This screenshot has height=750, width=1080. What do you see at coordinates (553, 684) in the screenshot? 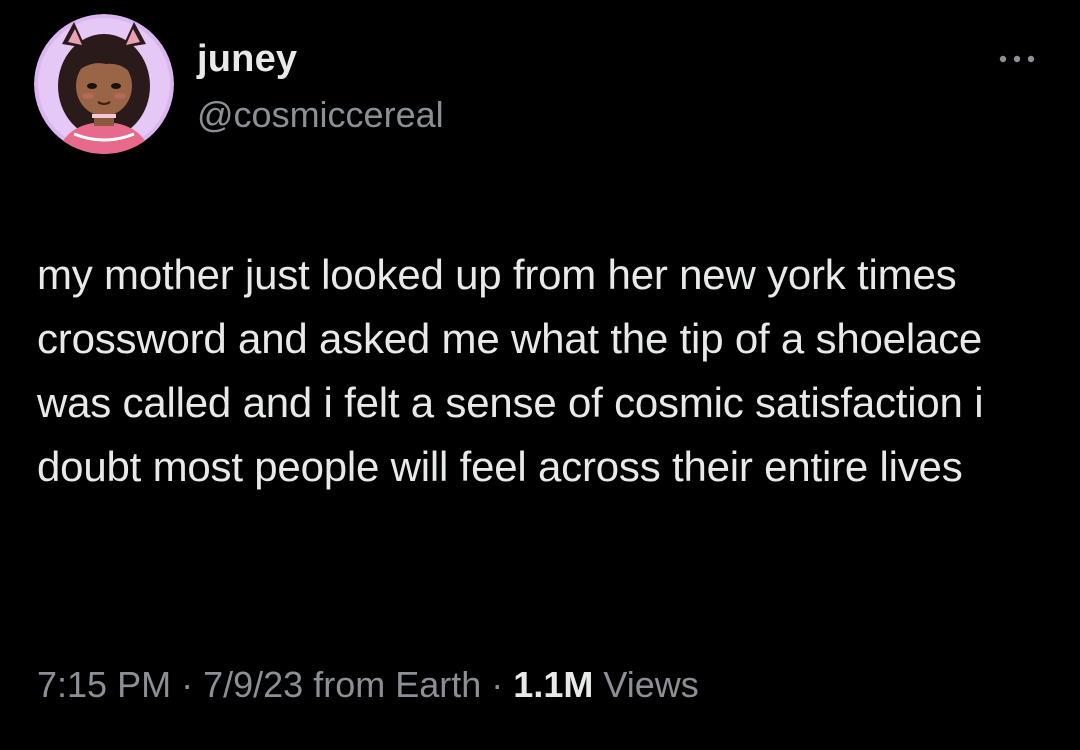
I see `views-count: 1.1M` at bounding box center [553, 684].